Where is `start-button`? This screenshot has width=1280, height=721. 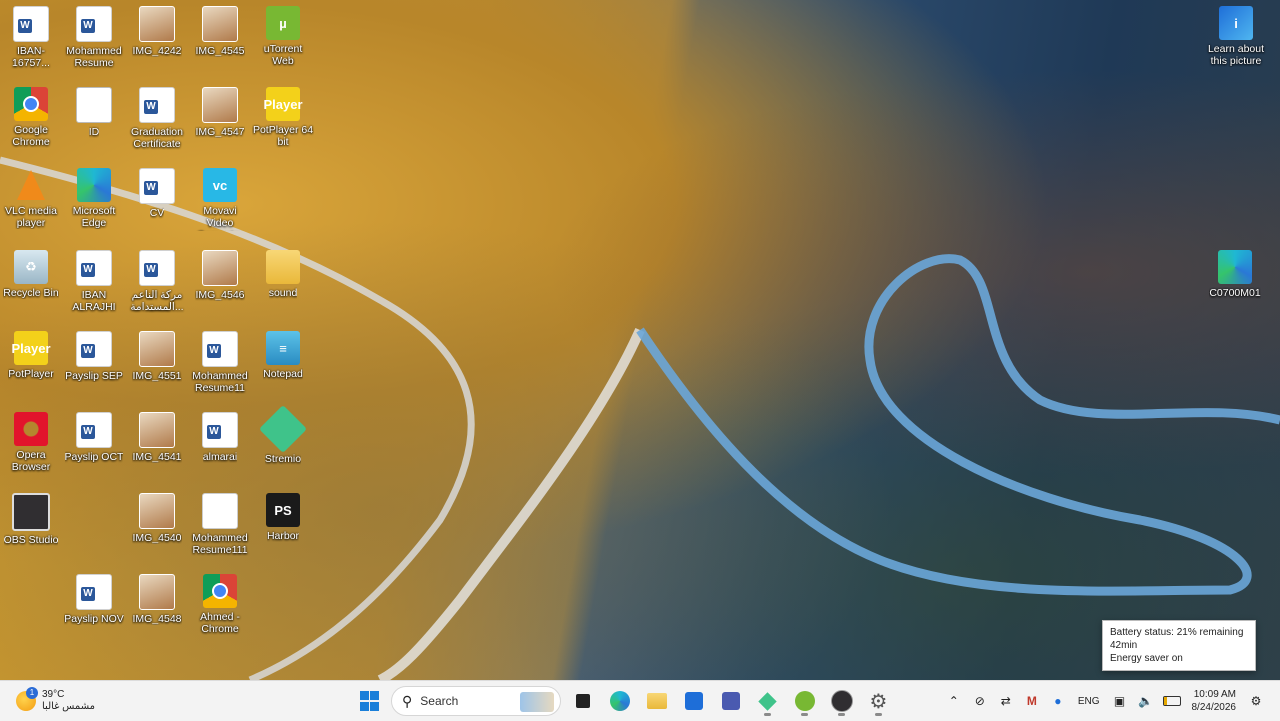
start-button is located at coordinates (369, 701).